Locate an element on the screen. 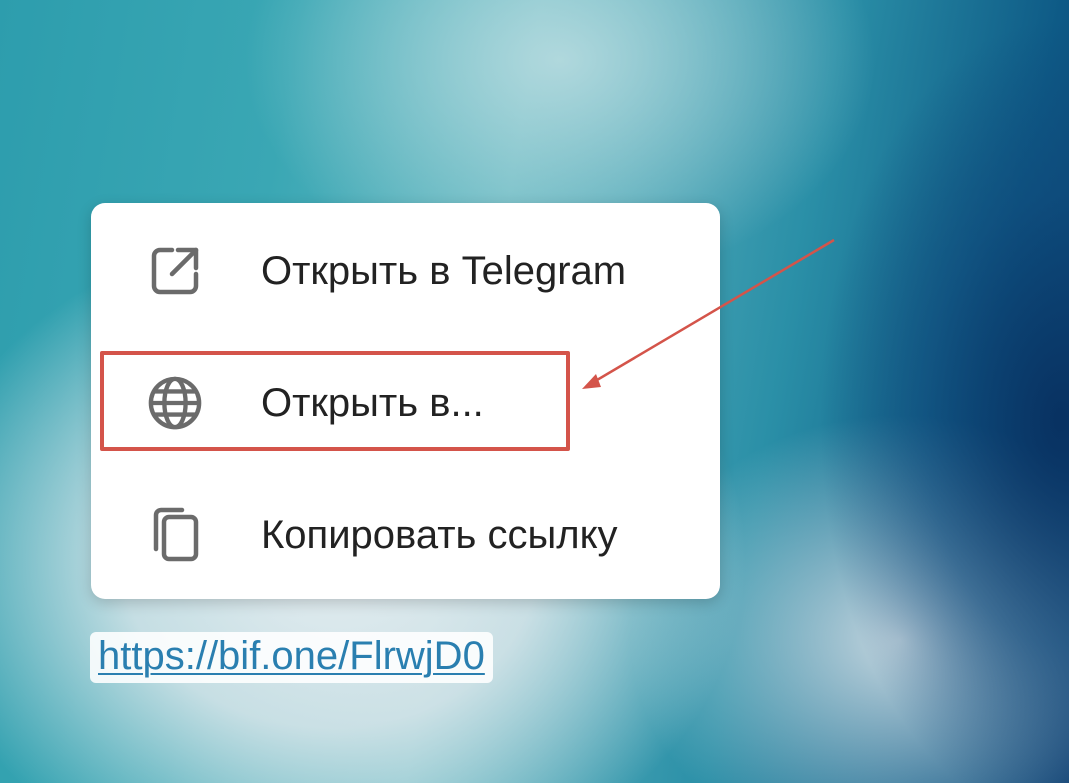 The width and height of the screenshot is (1069, 783). copy-icon is located at coordinates (175, 535).